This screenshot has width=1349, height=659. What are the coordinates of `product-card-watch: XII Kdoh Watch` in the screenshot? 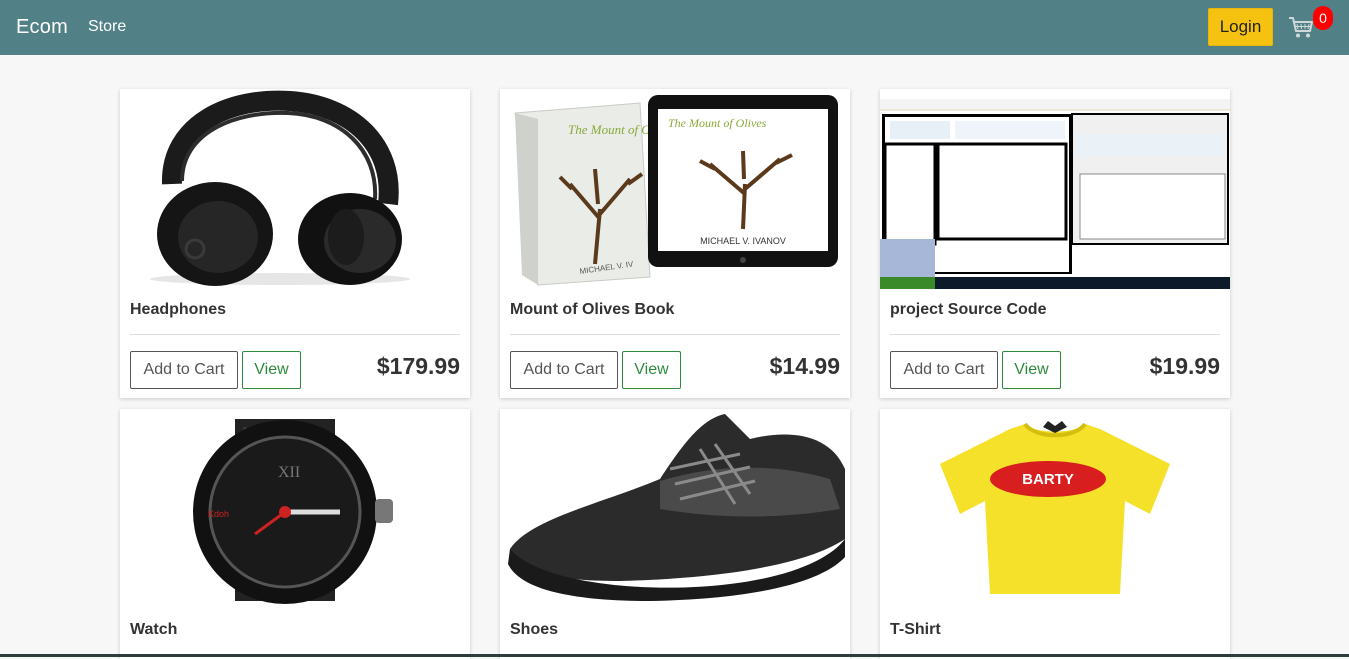 It's located at (295, 534).